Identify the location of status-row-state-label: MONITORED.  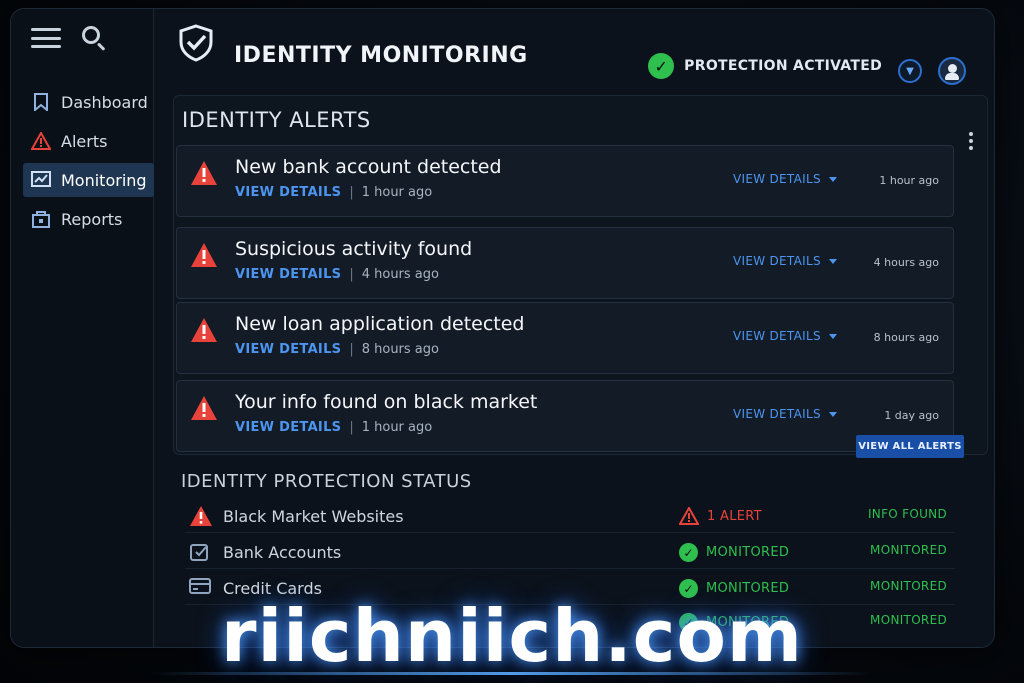
(748, 552).